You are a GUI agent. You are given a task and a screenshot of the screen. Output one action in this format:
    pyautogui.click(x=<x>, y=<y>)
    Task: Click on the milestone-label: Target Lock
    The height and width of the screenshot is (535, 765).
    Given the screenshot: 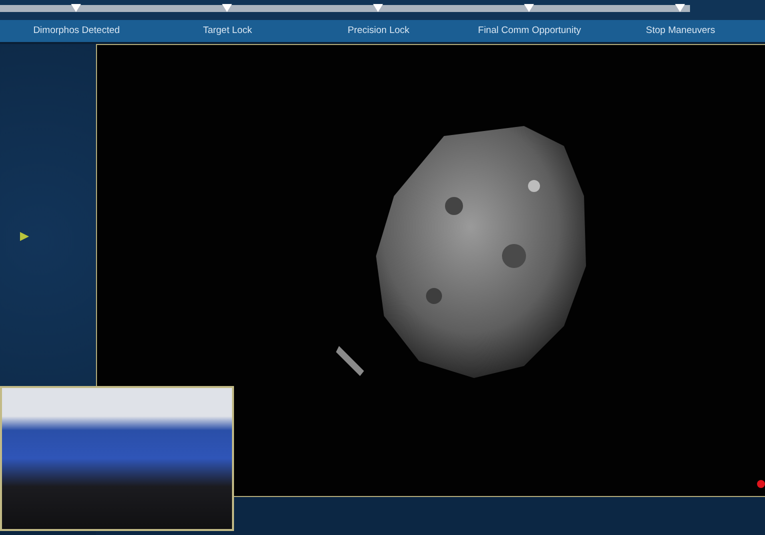 What is the action you would take?
    pyautogui.click(x=228, y=31)
    